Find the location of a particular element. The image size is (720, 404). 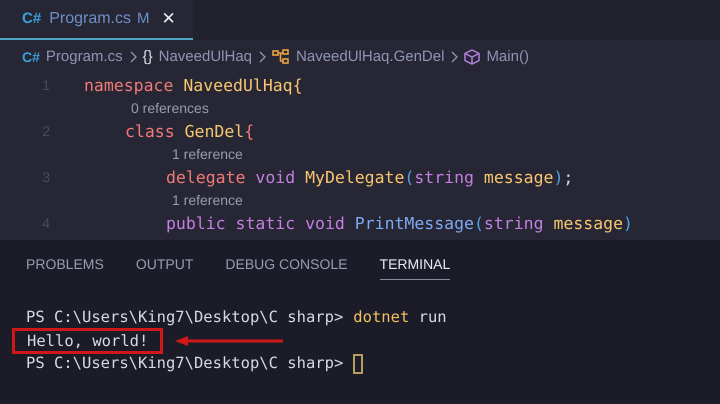

cube-icon is located at coordinates (472, 57).